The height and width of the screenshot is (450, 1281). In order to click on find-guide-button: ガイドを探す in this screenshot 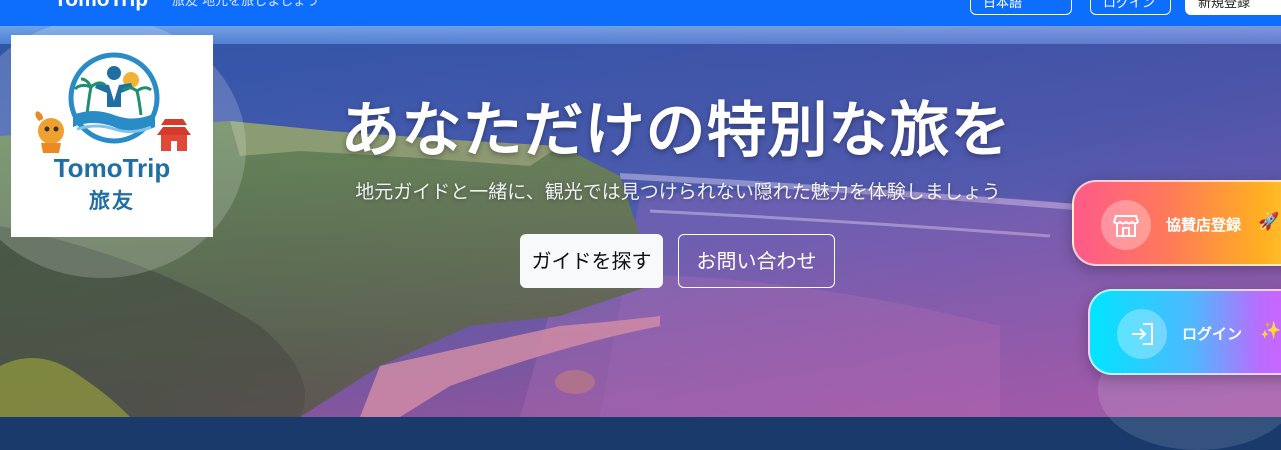, I will do `click(591, 261)`.